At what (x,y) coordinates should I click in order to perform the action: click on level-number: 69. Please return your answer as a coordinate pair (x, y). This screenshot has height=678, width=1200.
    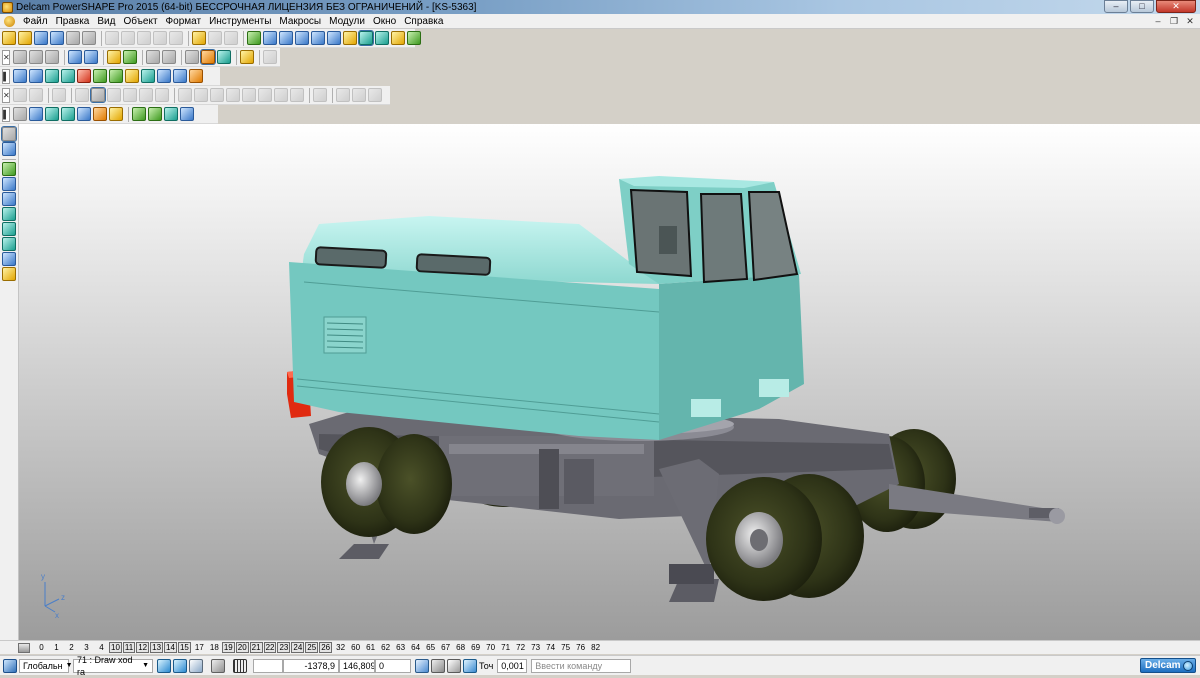
    Looking at the image, I should click on (475, 647).